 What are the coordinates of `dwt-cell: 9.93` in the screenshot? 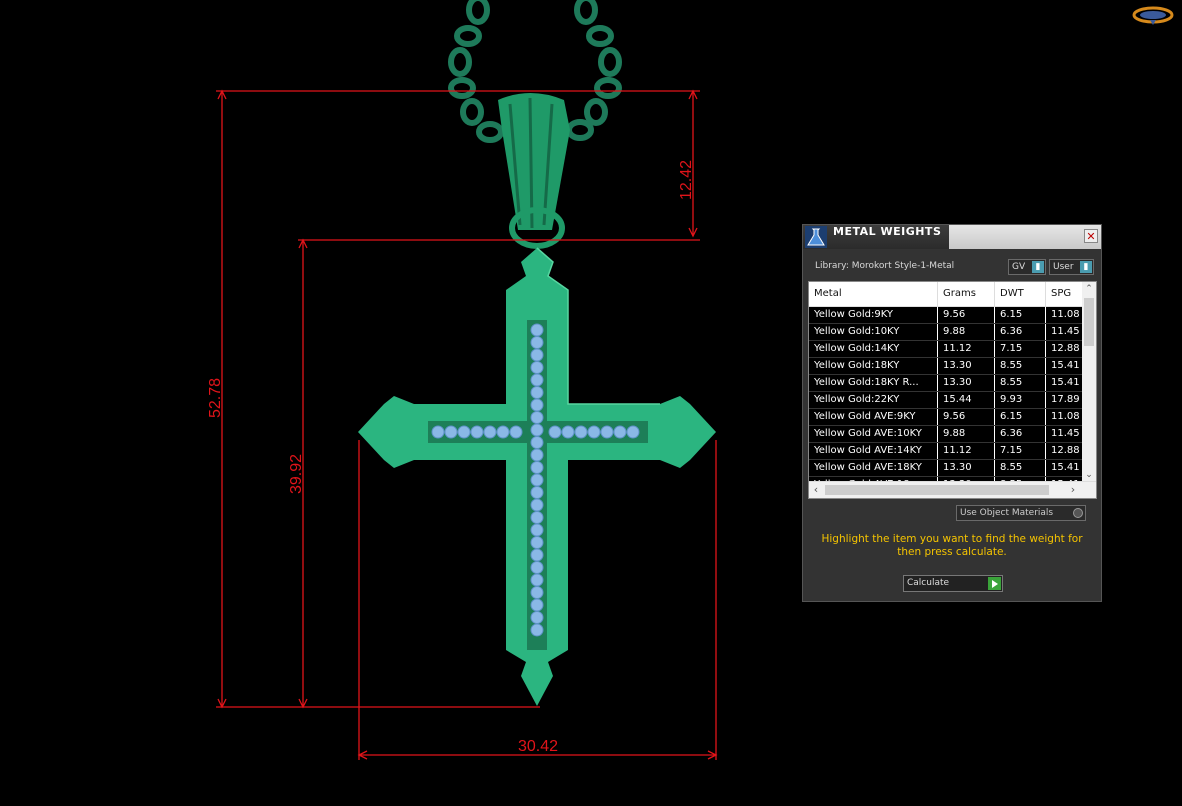 It's located at (1020, 400).